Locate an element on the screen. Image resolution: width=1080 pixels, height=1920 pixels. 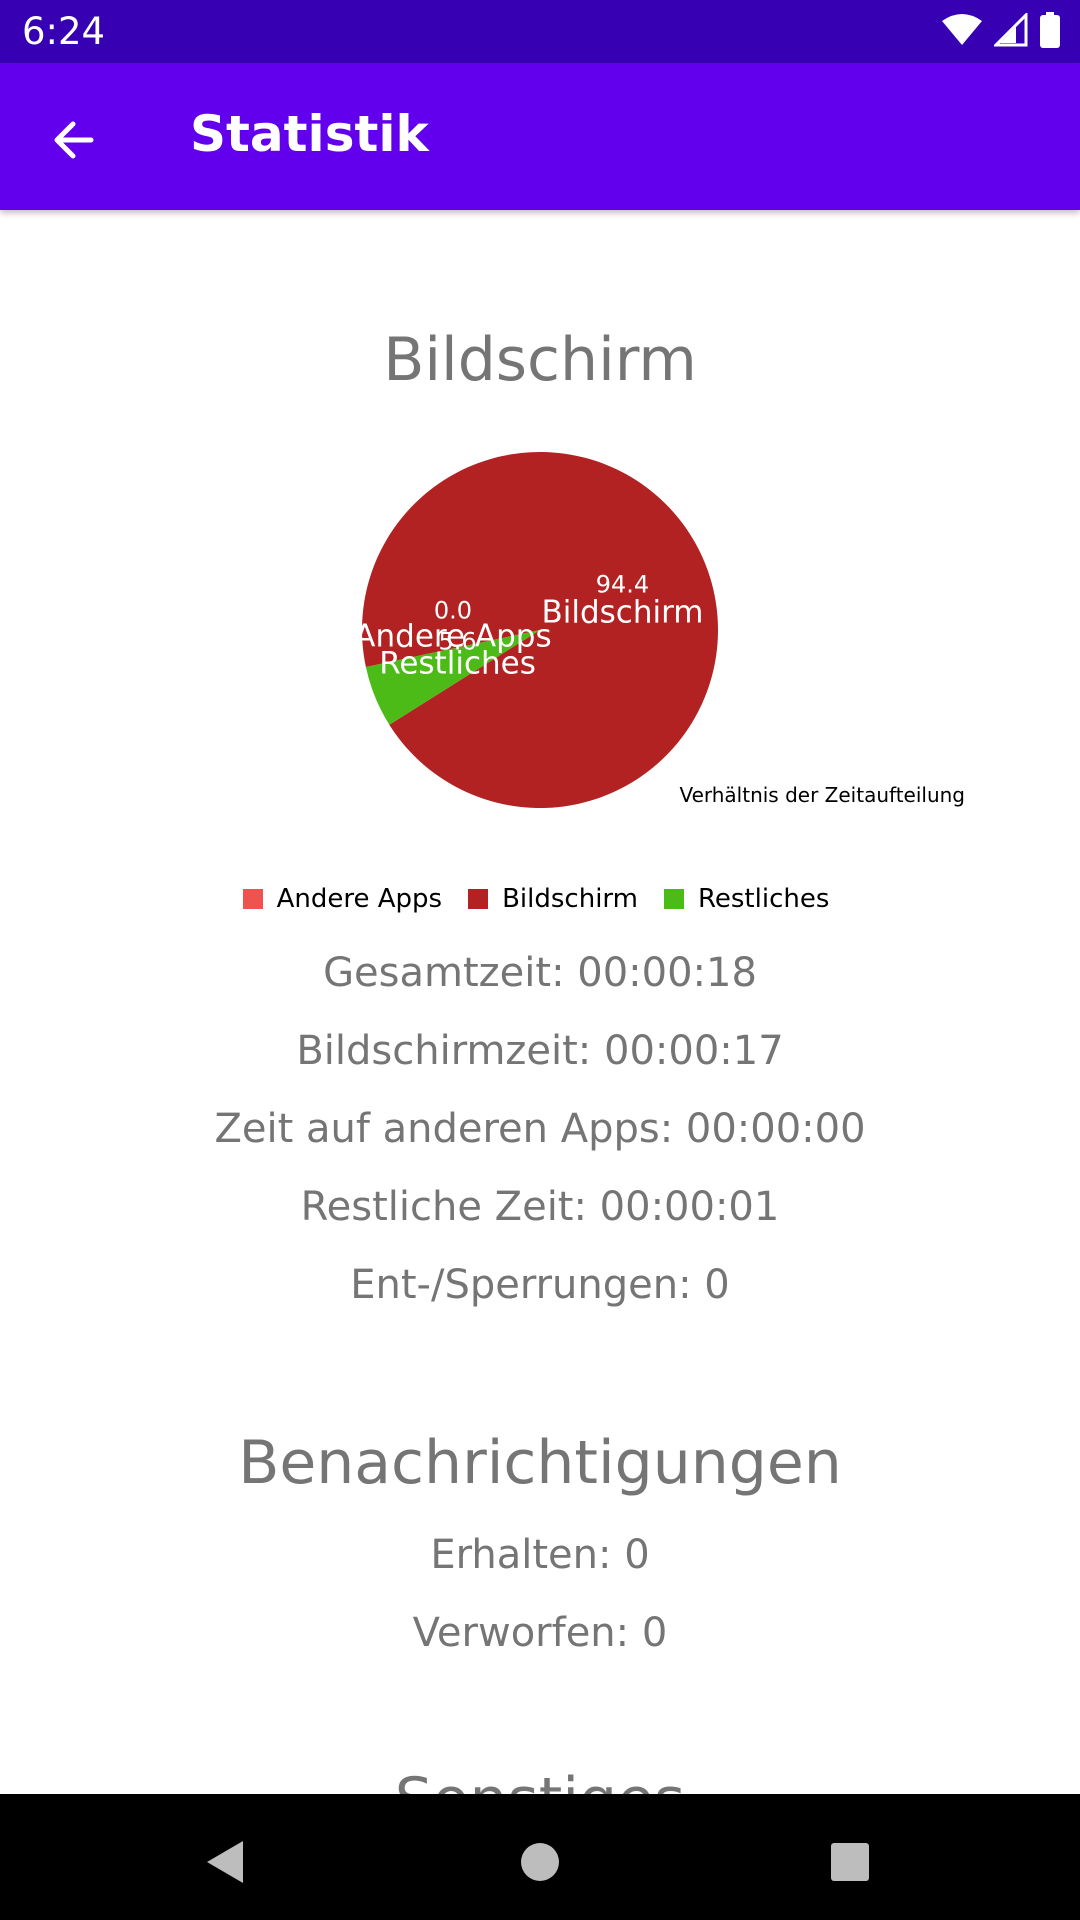
legend-item-restliches: Restliches is located at coordinates (746, 899).